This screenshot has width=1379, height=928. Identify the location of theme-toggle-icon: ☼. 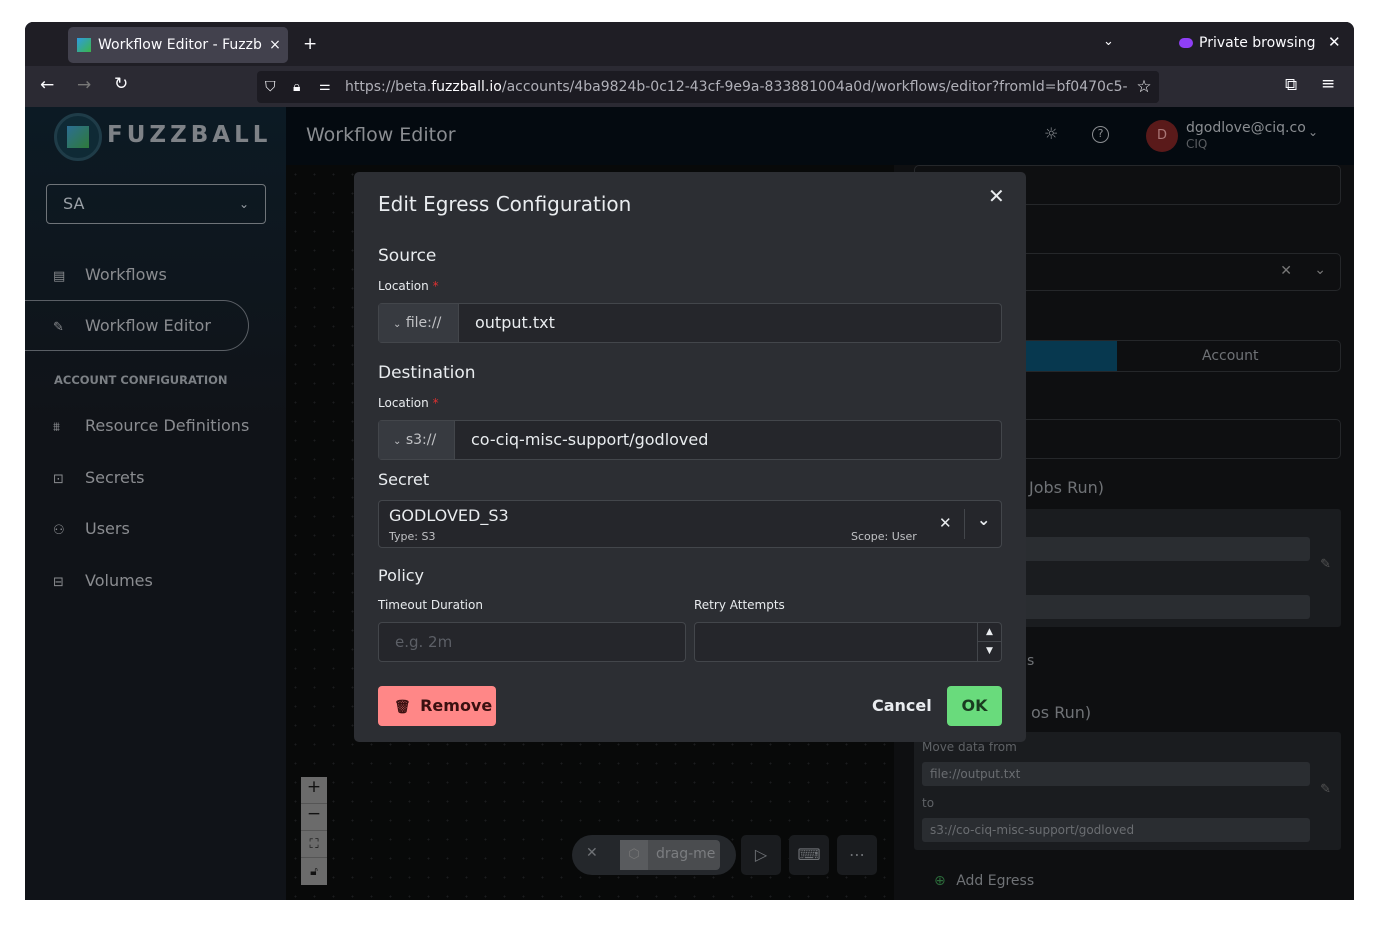
(1051, 133).